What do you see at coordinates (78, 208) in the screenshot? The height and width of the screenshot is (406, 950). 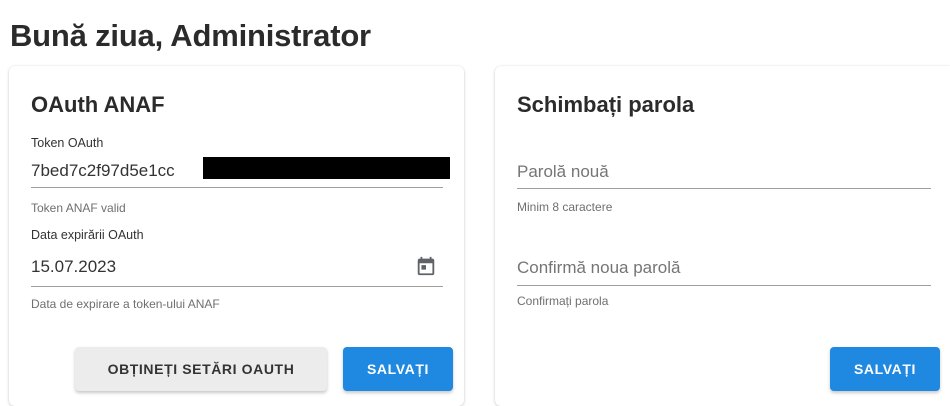 I see `token-field-hint: Token ANAF valid` at bounding box center [78, 208].